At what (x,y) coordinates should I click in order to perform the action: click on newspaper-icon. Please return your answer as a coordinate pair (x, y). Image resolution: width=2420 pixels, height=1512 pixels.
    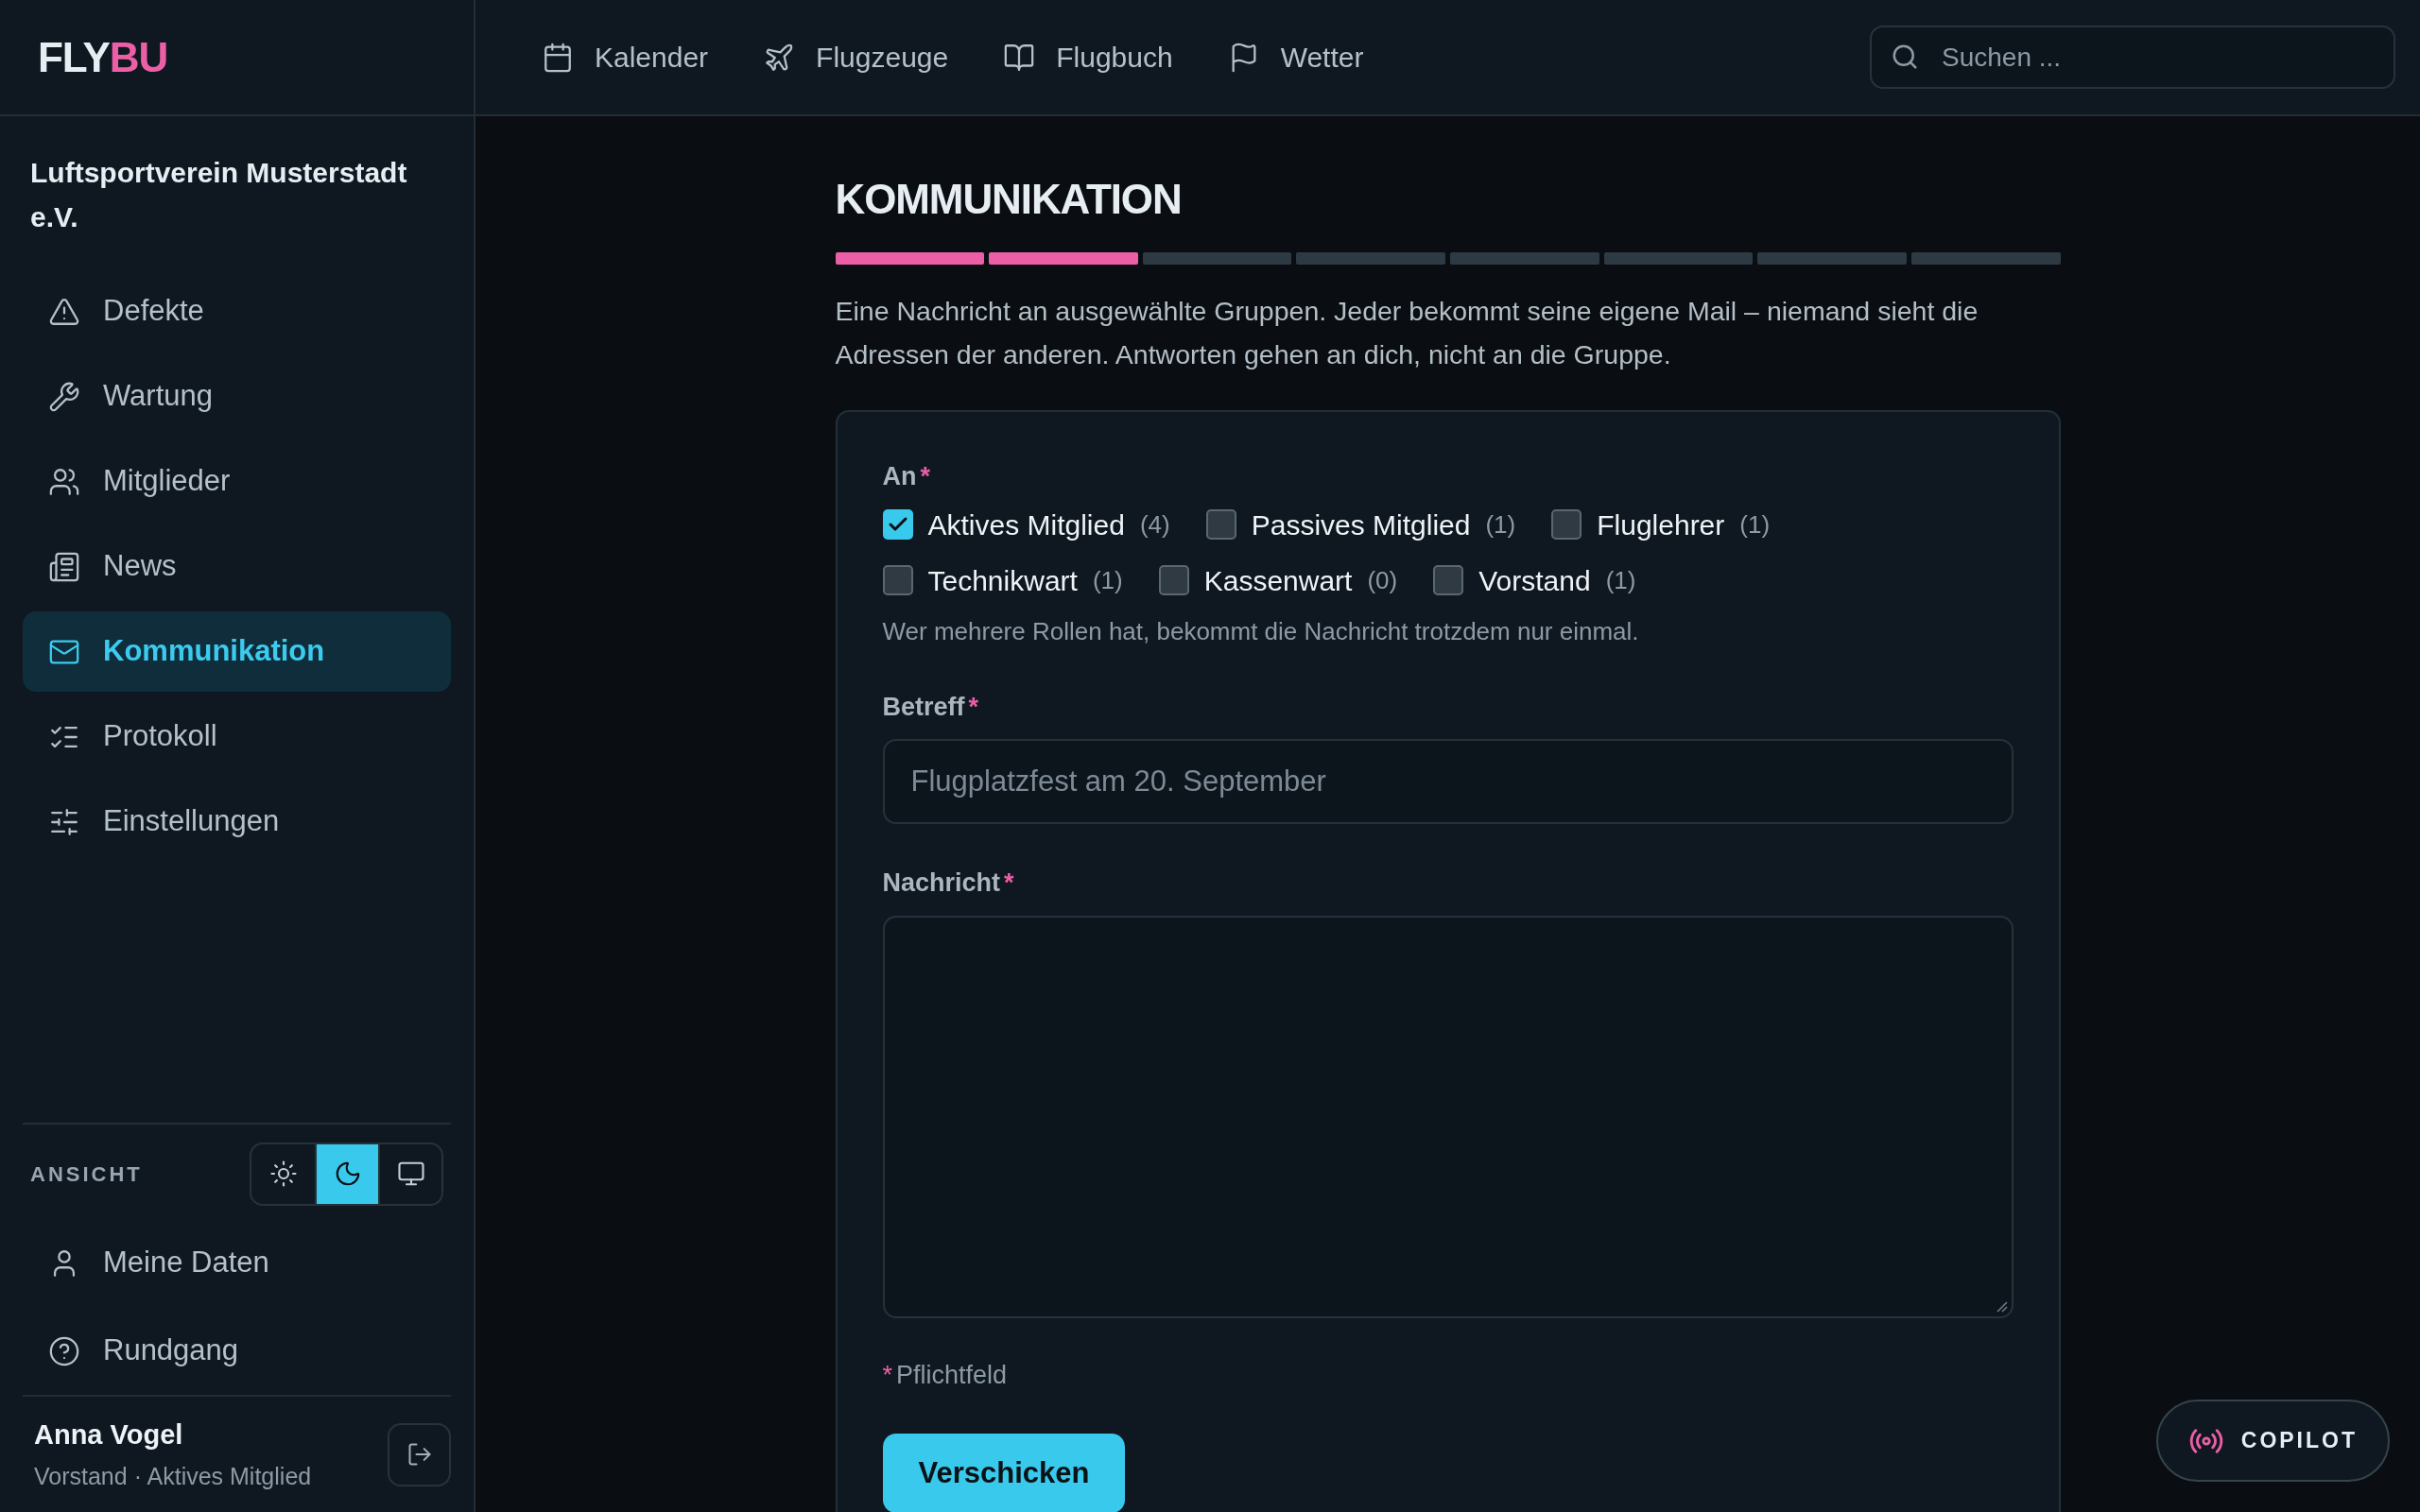
    Looking at the image, I should click on (64, 566).